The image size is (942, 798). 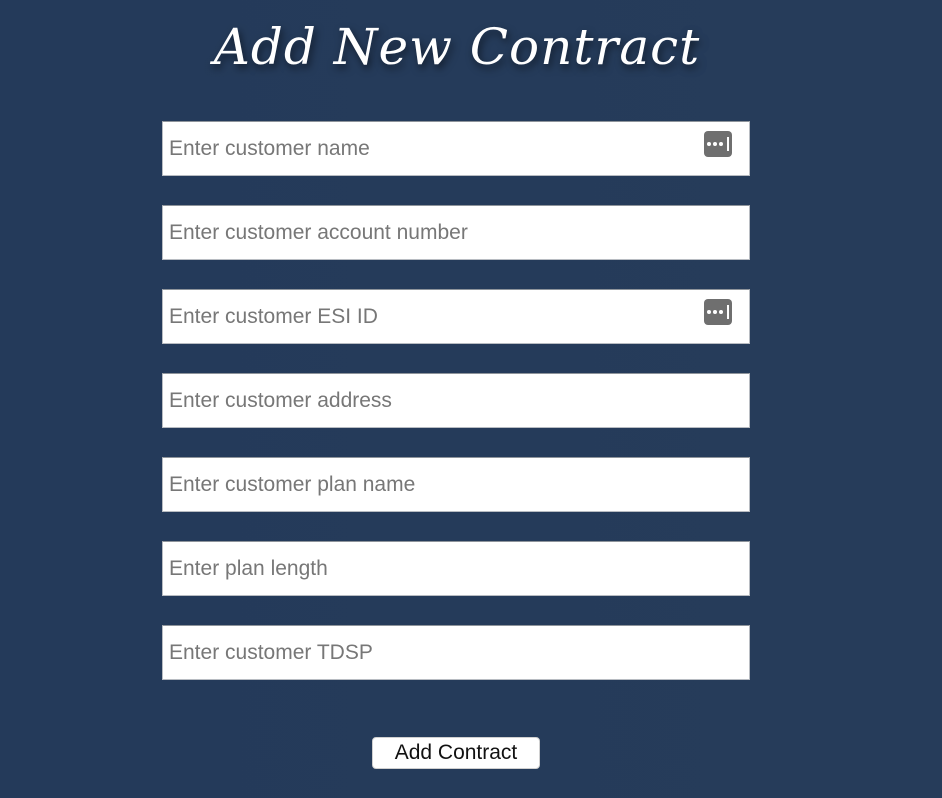 I want to click on customer-account-number-field, so click(x=456, y=232).